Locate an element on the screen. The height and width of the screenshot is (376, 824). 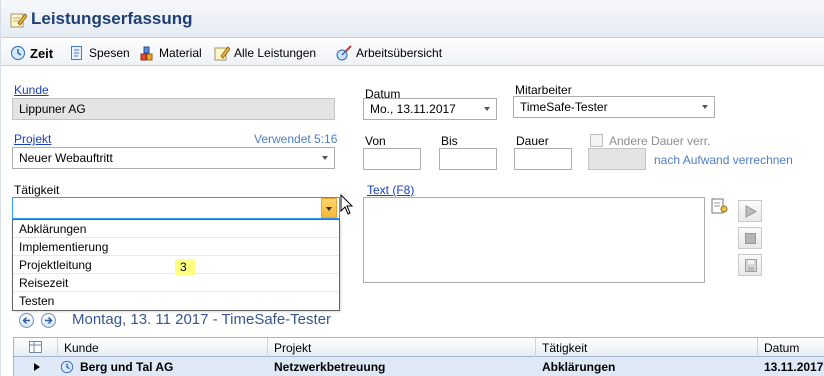
overview-icon is located at coordinates (344, 53).